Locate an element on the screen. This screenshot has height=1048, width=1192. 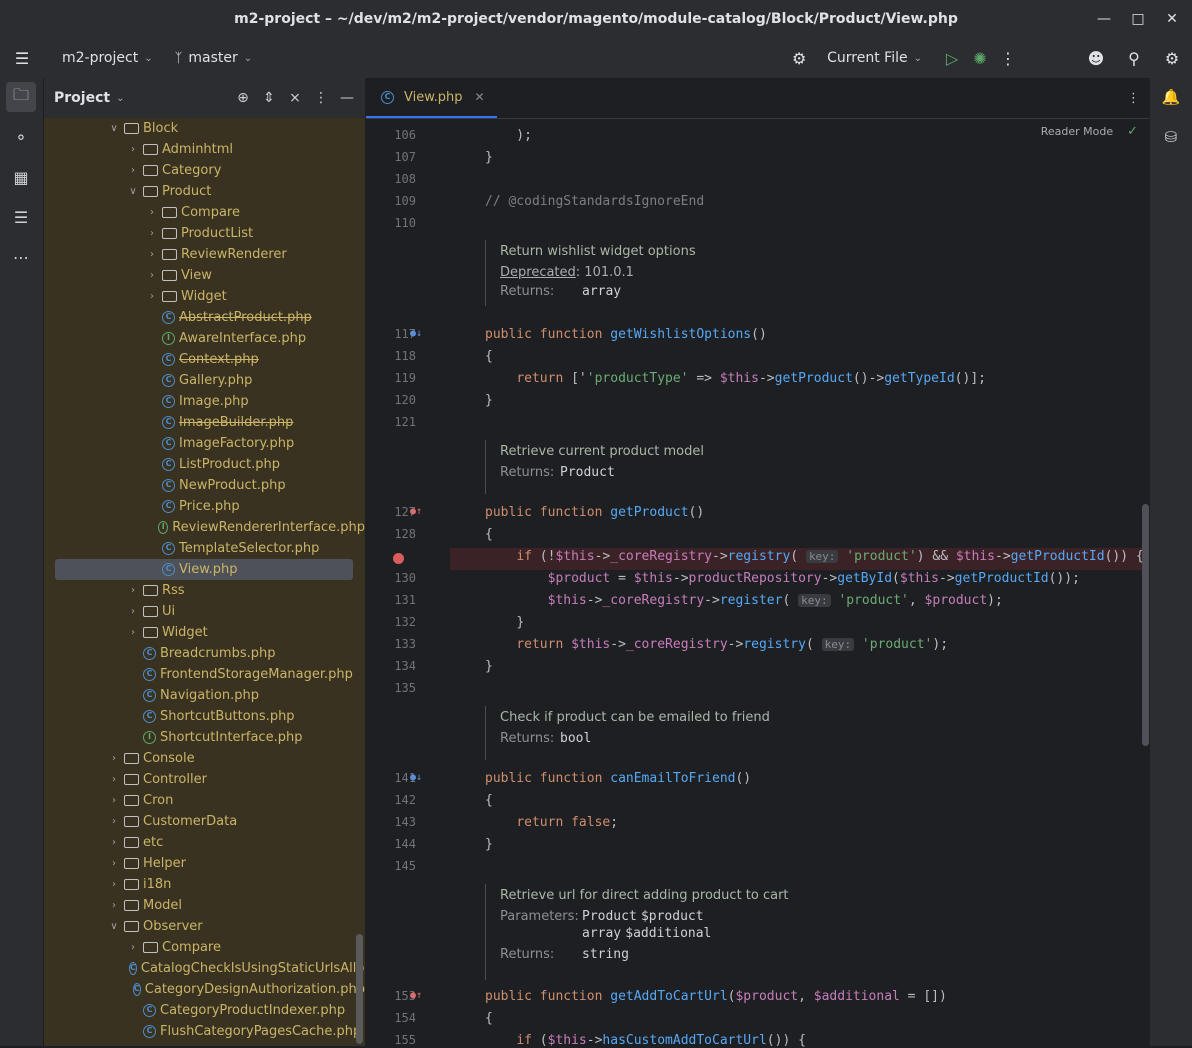
deprecated-link: Deprecated is located at coordinates (538, 272).